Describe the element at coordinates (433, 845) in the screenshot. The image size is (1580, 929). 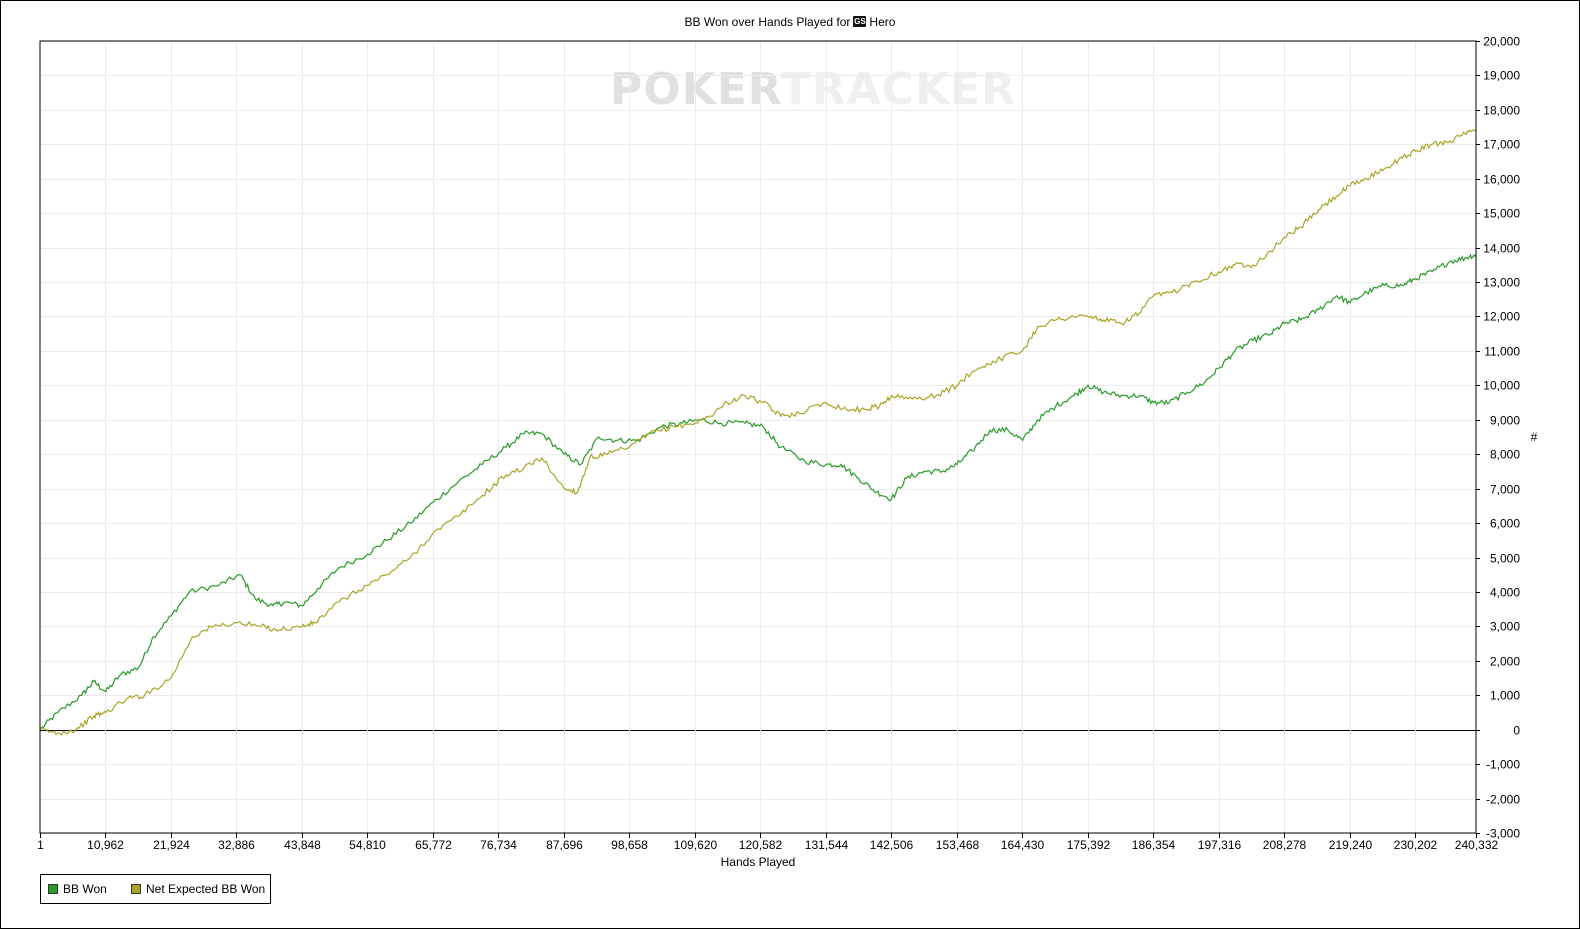
I see `x-tick-label: 65,772` at that location.